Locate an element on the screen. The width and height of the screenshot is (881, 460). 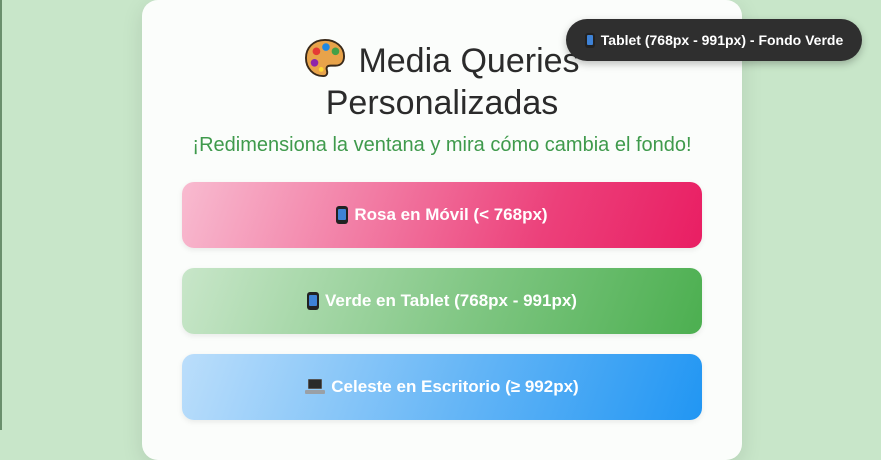
desktop-blue-box: Celeste en Escritorio (≥ 992px) is located at coordinates (442, 387).